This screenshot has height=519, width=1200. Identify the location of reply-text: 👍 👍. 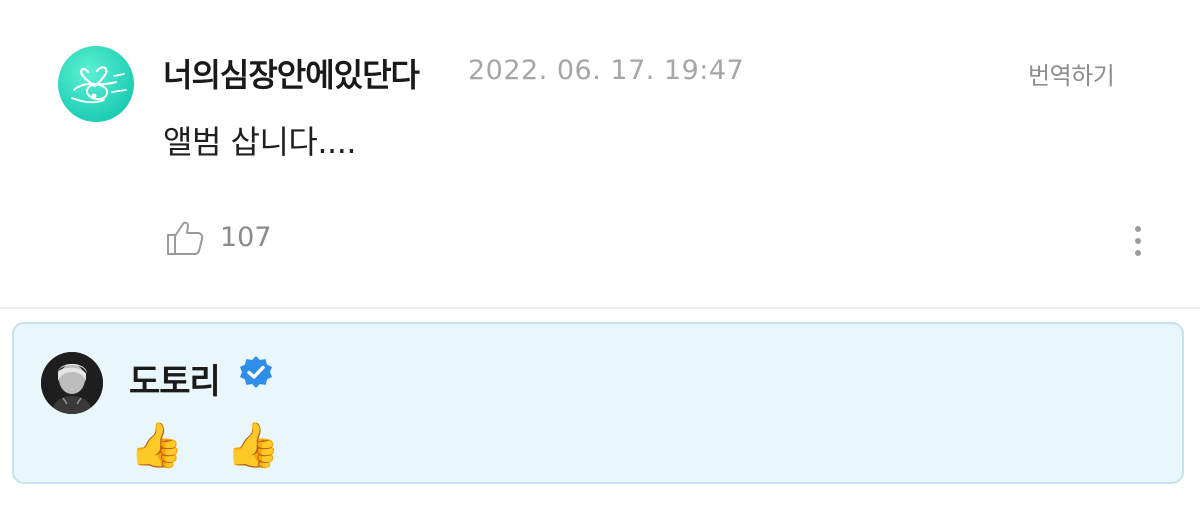
(212, 445).